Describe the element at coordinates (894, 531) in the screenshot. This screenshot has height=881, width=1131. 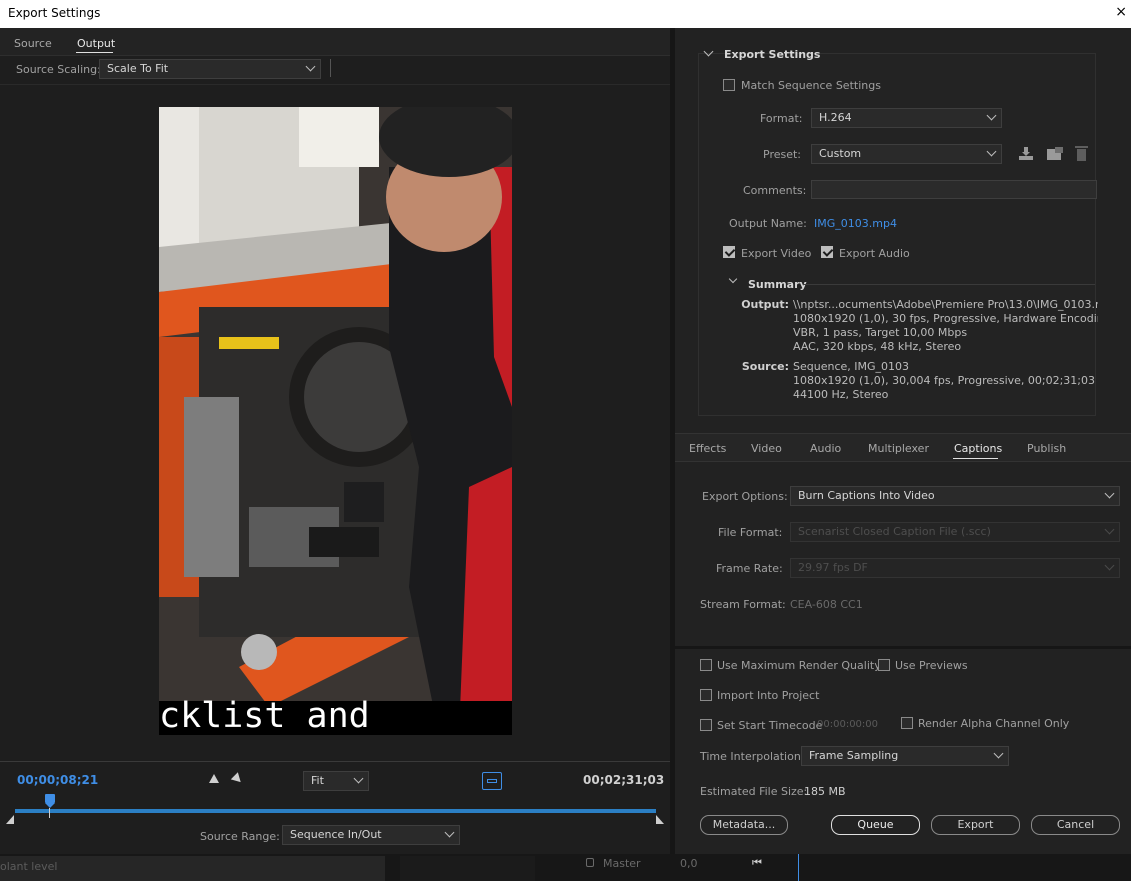
I see `file-format-value: Scenarist Closed Caption File (.scc)` at that location.